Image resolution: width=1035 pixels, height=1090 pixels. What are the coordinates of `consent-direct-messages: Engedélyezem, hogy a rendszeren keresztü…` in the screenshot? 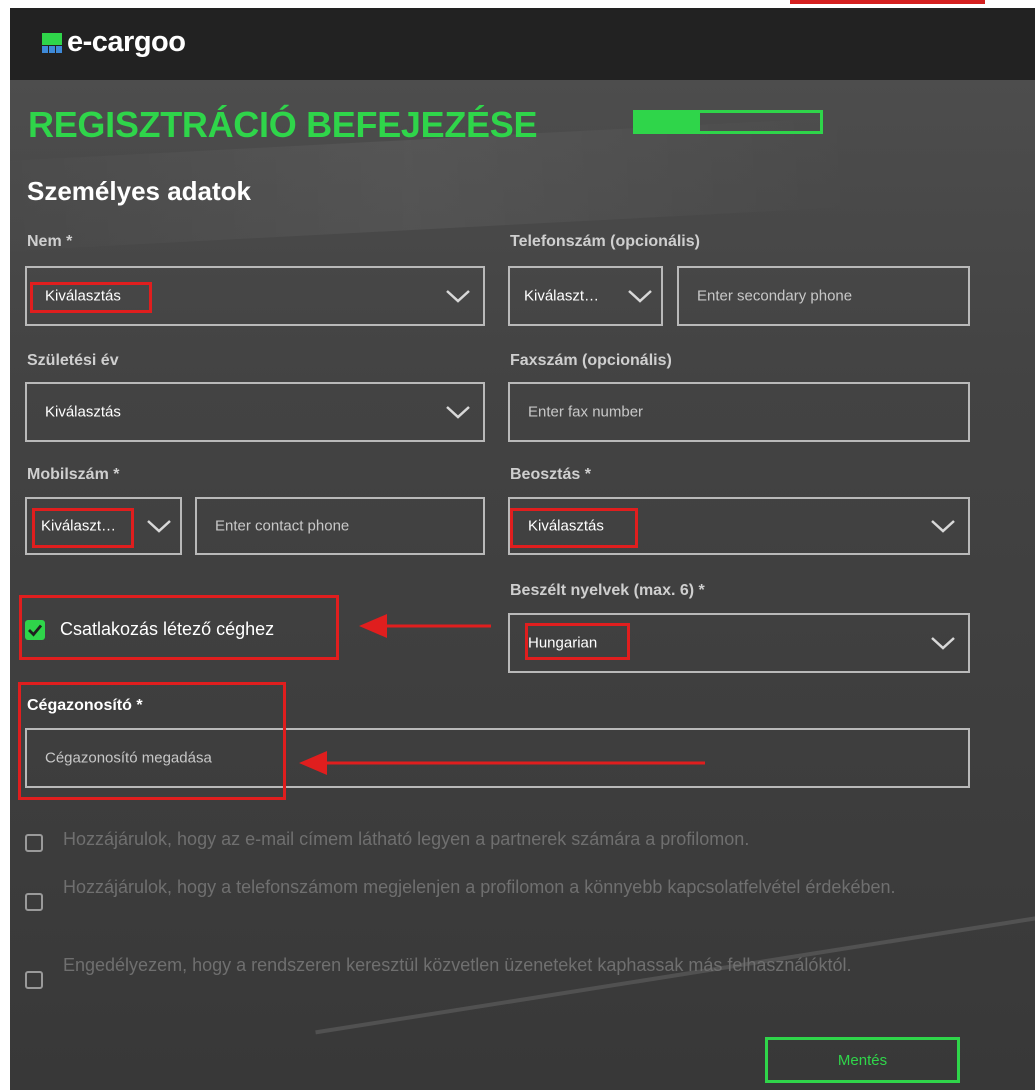 It's located at (475, 970).